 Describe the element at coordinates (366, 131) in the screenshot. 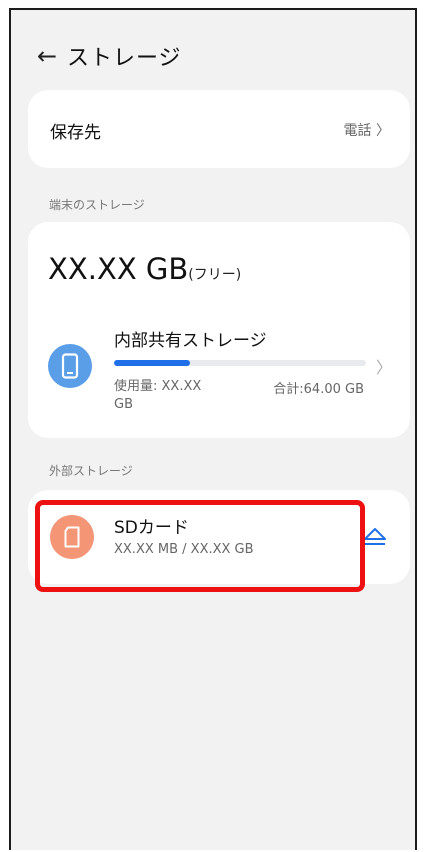

I see `save-location-value: 電話 〉` at that location.